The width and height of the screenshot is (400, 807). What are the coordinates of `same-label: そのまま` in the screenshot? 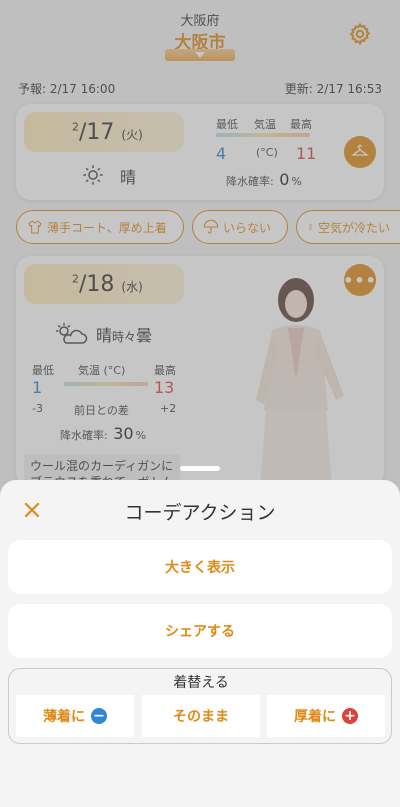 It's located at (201, 717).